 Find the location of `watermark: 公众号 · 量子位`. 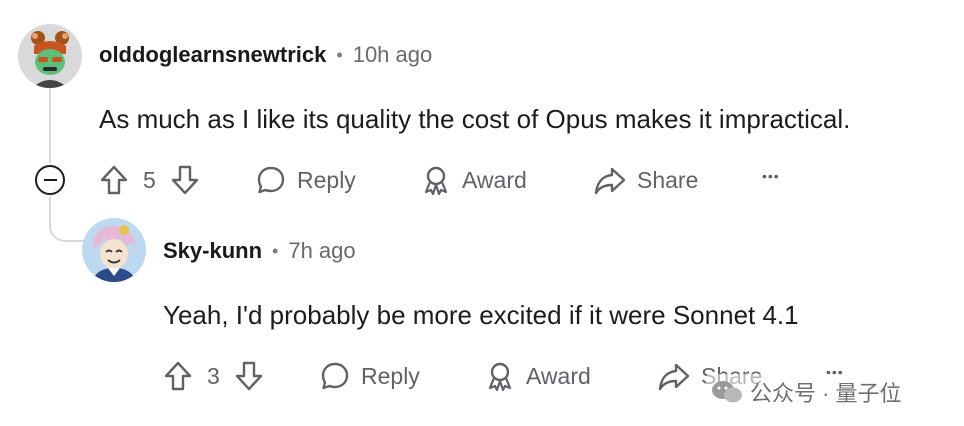

watermark: 公众号 · 量子位 is located at coordinates (806, 392).